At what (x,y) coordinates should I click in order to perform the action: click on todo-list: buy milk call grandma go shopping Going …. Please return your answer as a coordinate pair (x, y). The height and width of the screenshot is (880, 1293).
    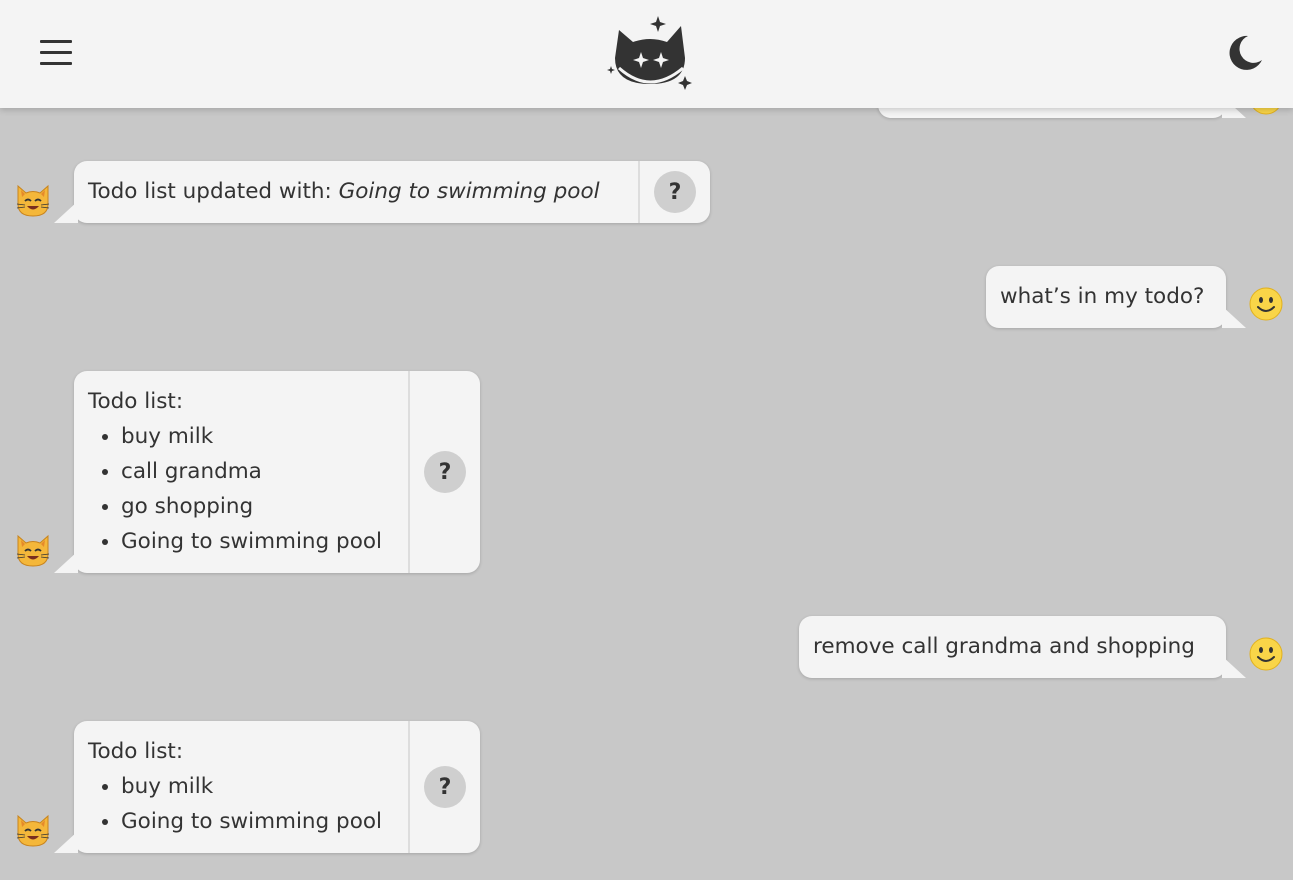
    Looking at the image, I should click on (241, 489).